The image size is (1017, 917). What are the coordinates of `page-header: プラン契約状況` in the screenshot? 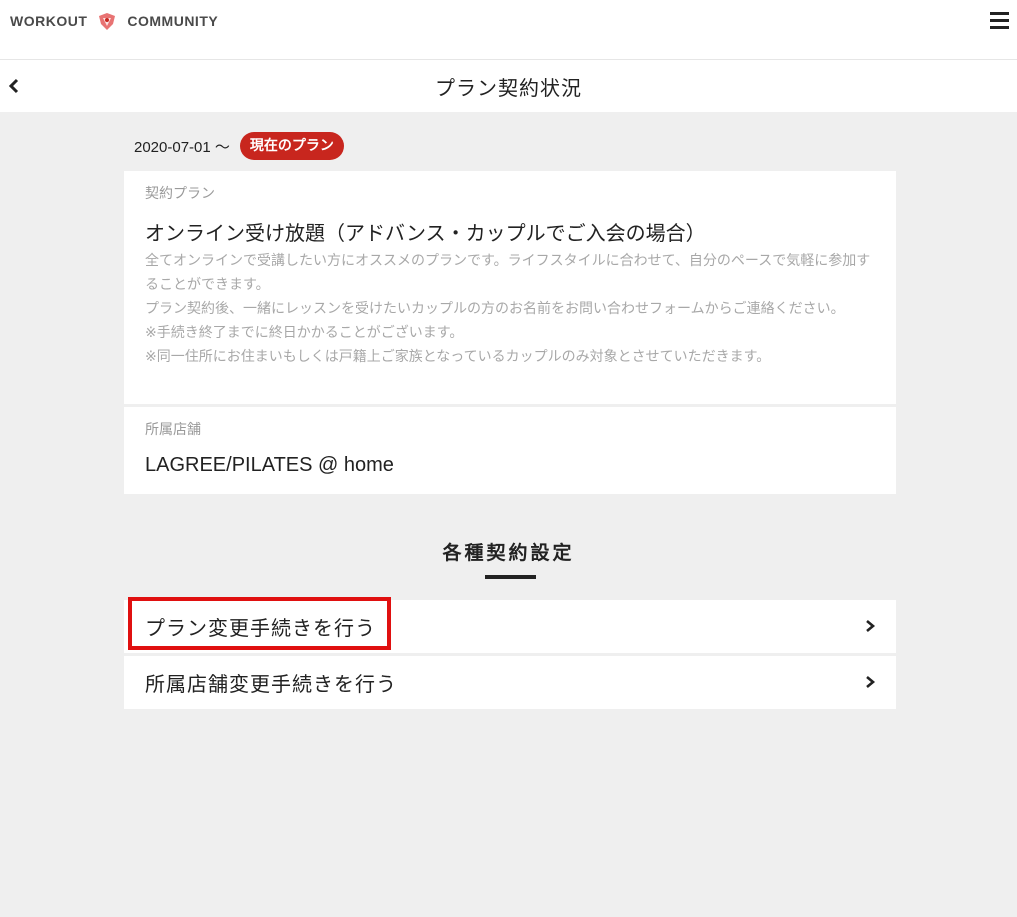 It's located at (508, 86).